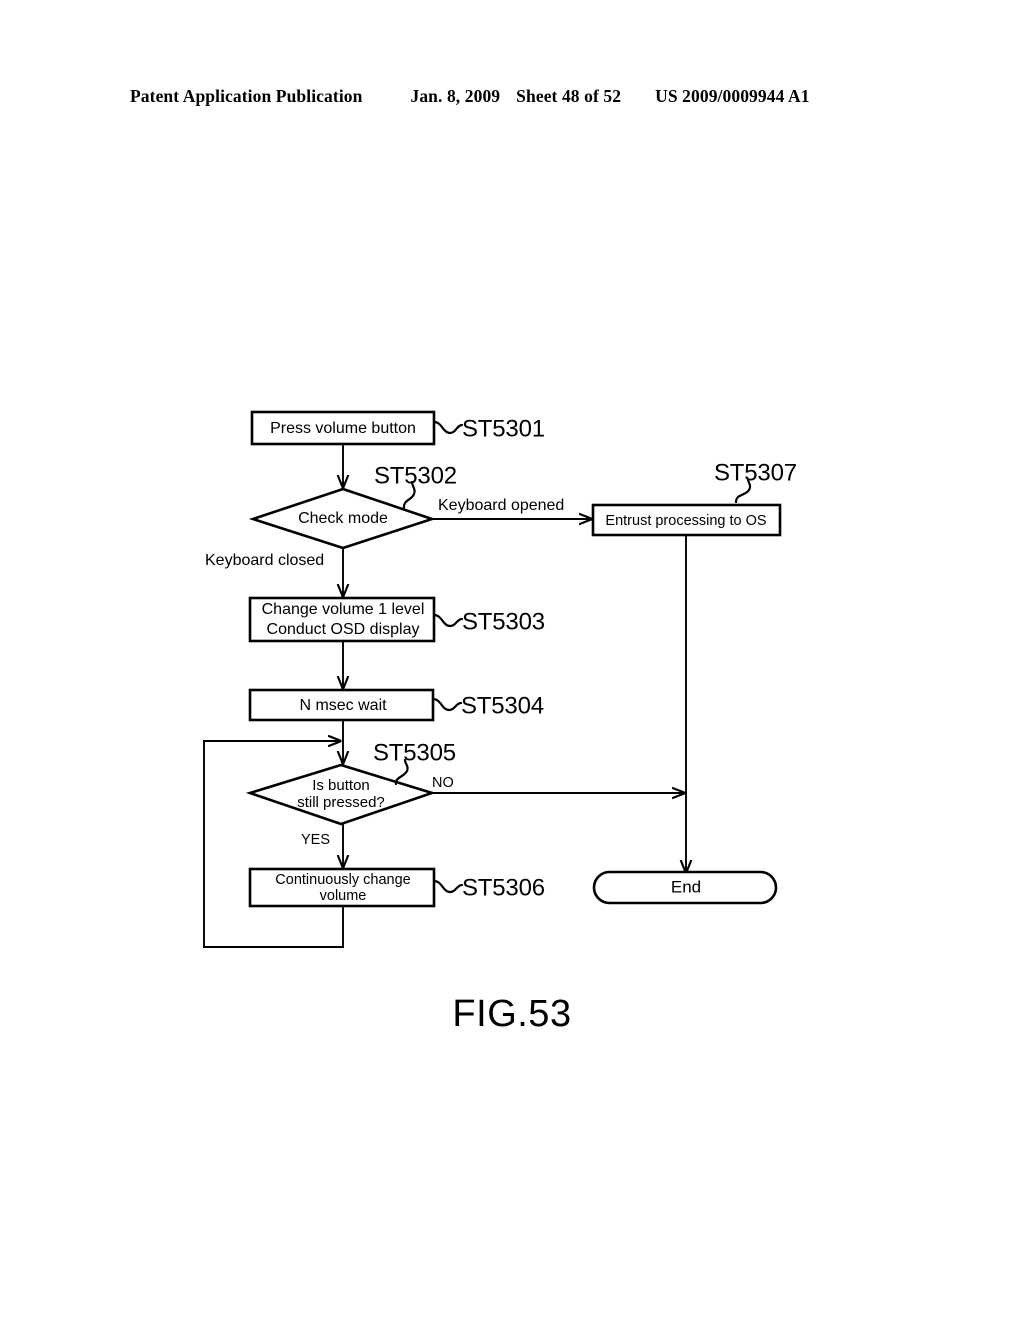 The image size is (1024, 1320). I want to click on node-msec-wait-label: N msec wait, so click(343, 705).